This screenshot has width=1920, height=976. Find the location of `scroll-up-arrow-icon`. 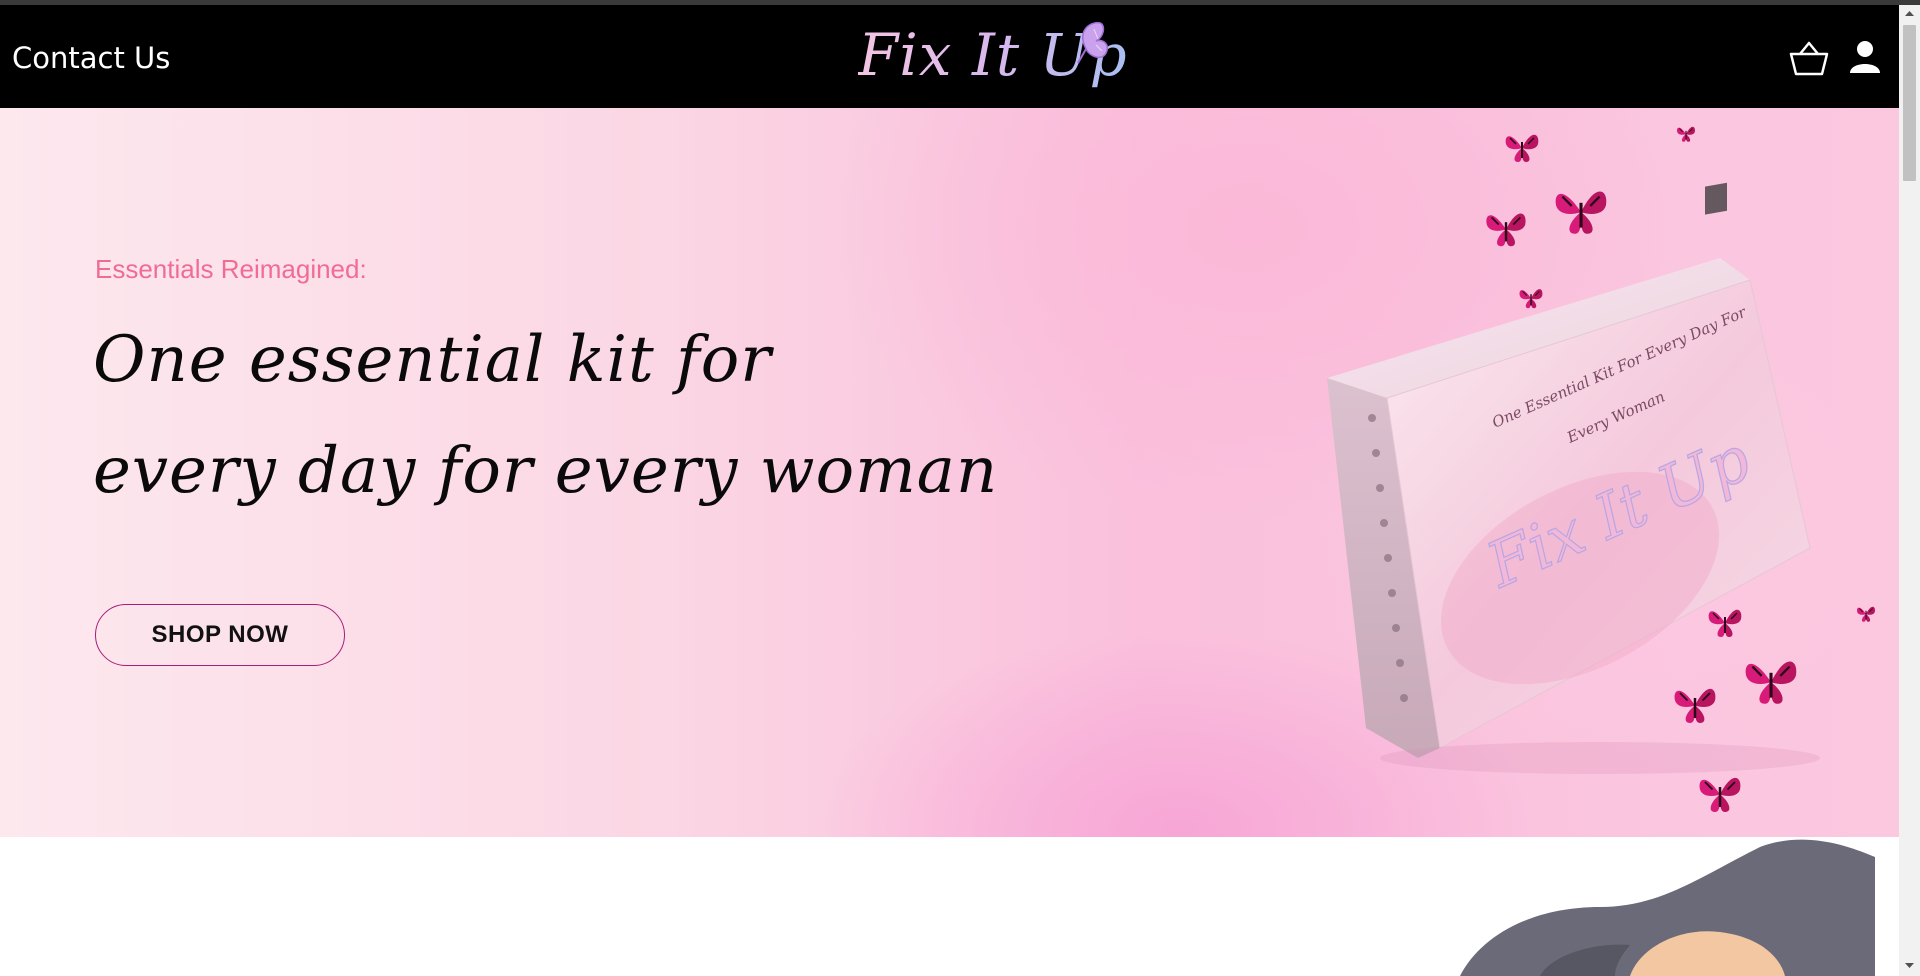

scroll-up-arrow-icon is located at coordinates (1909, 14).